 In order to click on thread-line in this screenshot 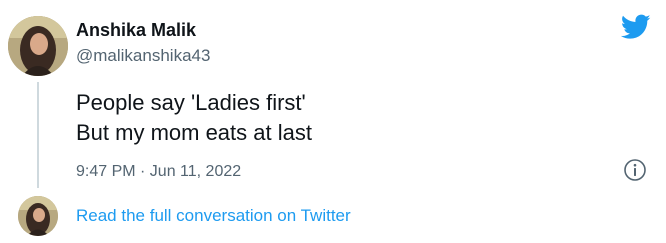, I will do `click(38, 135)`.